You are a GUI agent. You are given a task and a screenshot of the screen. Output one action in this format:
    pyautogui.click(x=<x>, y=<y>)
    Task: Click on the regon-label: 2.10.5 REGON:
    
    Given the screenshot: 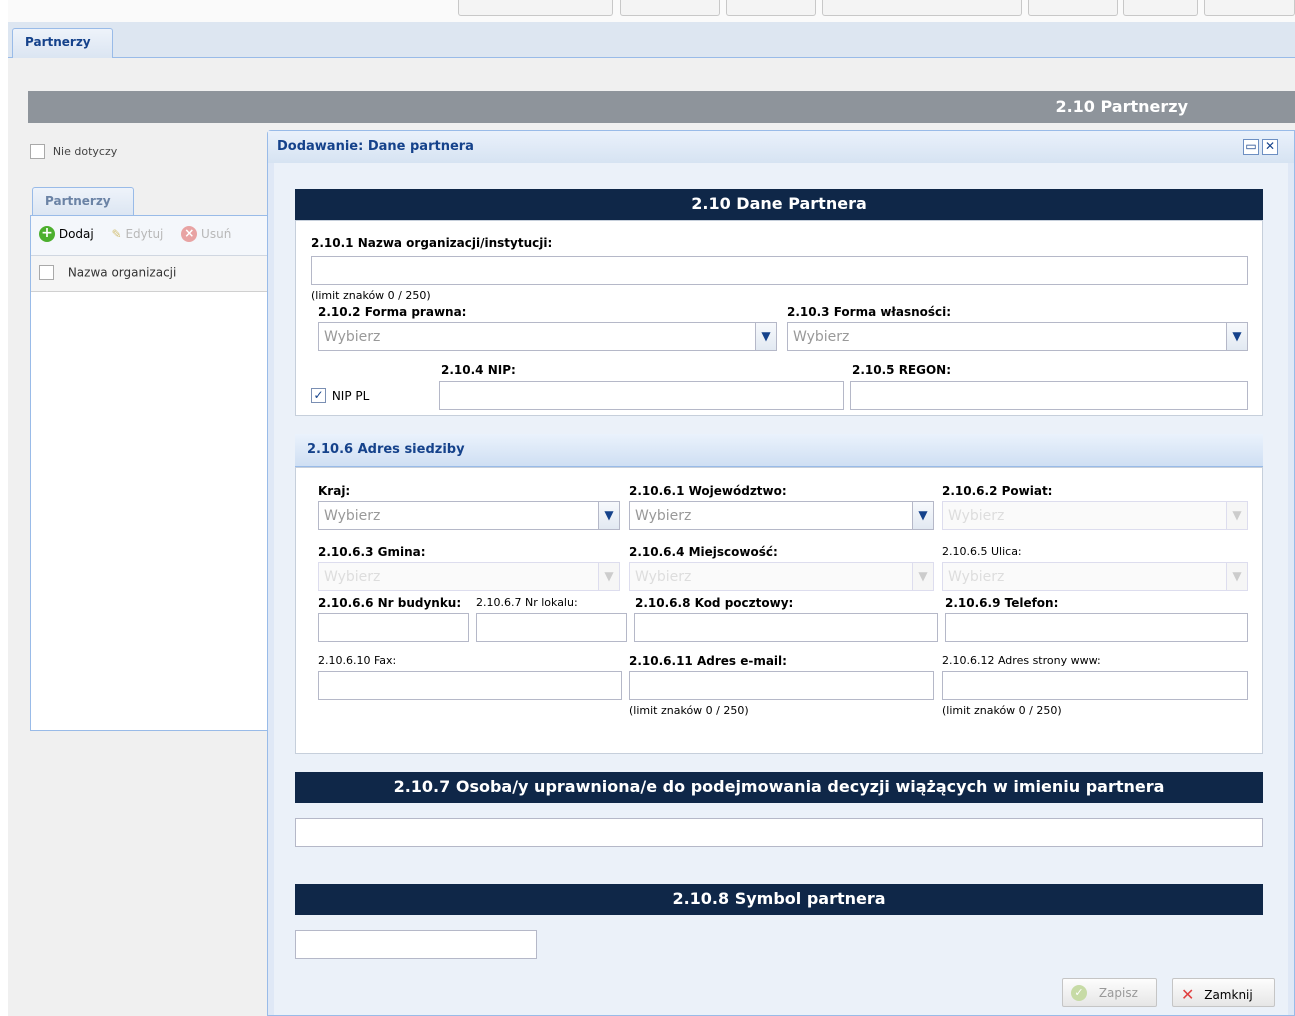 What is the action you would take?
    pyautogui.click(x=902, y=370)
    